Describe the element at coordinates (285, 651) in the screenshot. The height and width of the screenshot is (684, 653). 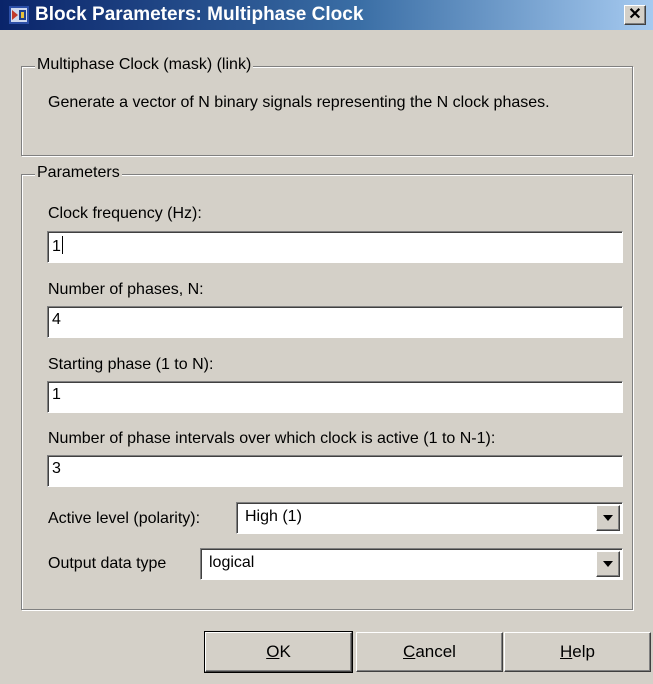
I see `ok-label-rest: K` at that location.